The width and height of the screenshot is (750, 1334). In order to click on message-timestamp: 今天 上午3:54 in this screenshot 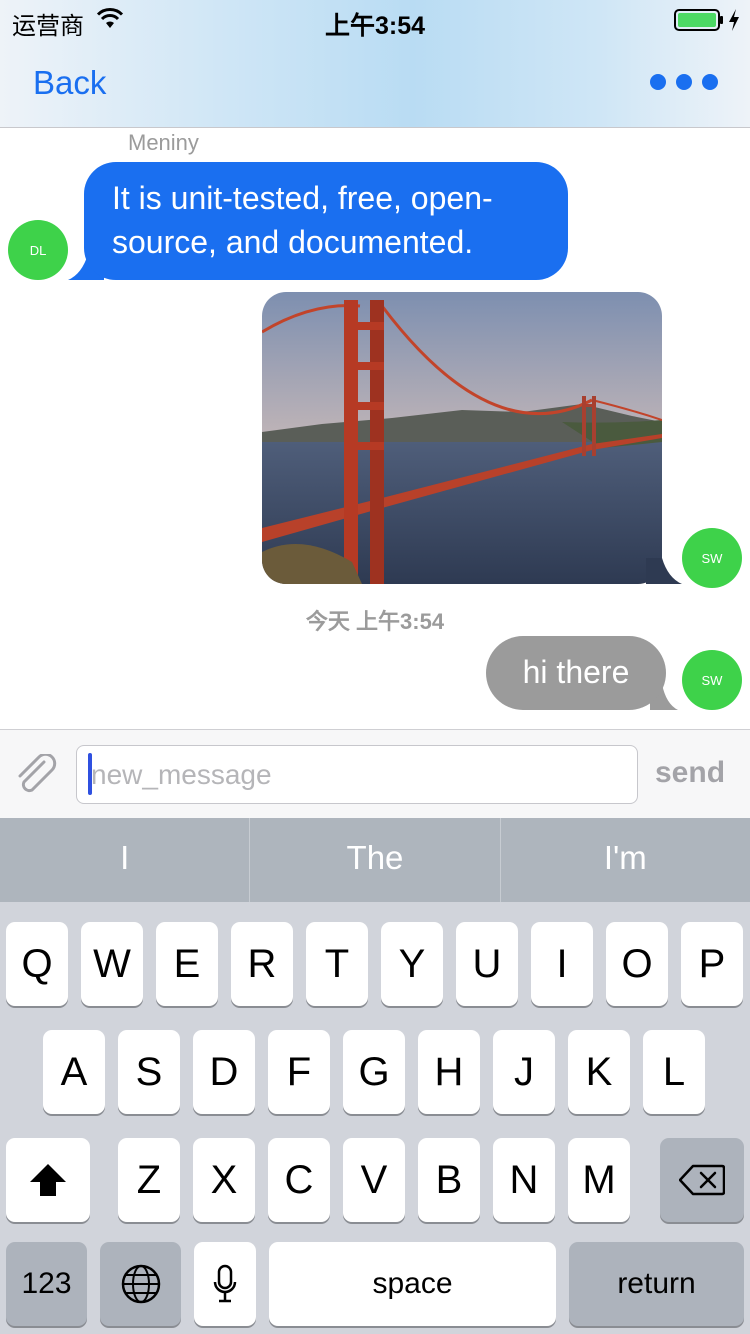, I will do `click(375, 621)`.